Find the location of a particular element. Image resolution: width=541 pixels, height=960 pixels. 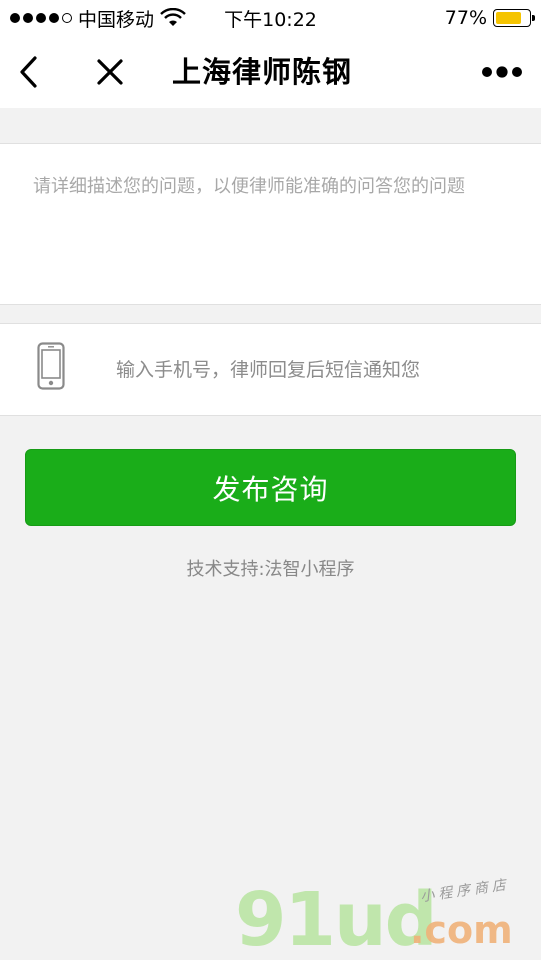

submit-button: 发布咨询 is located at coordinates (270, 487).